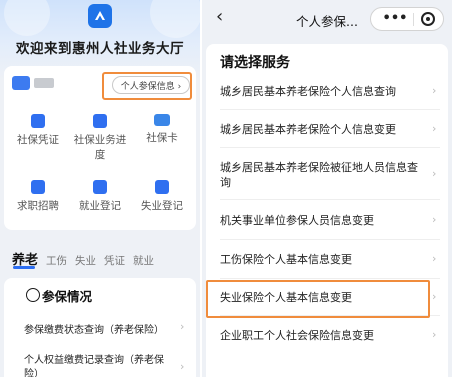  I want to click on briefcase-icon, so click(38, 187).